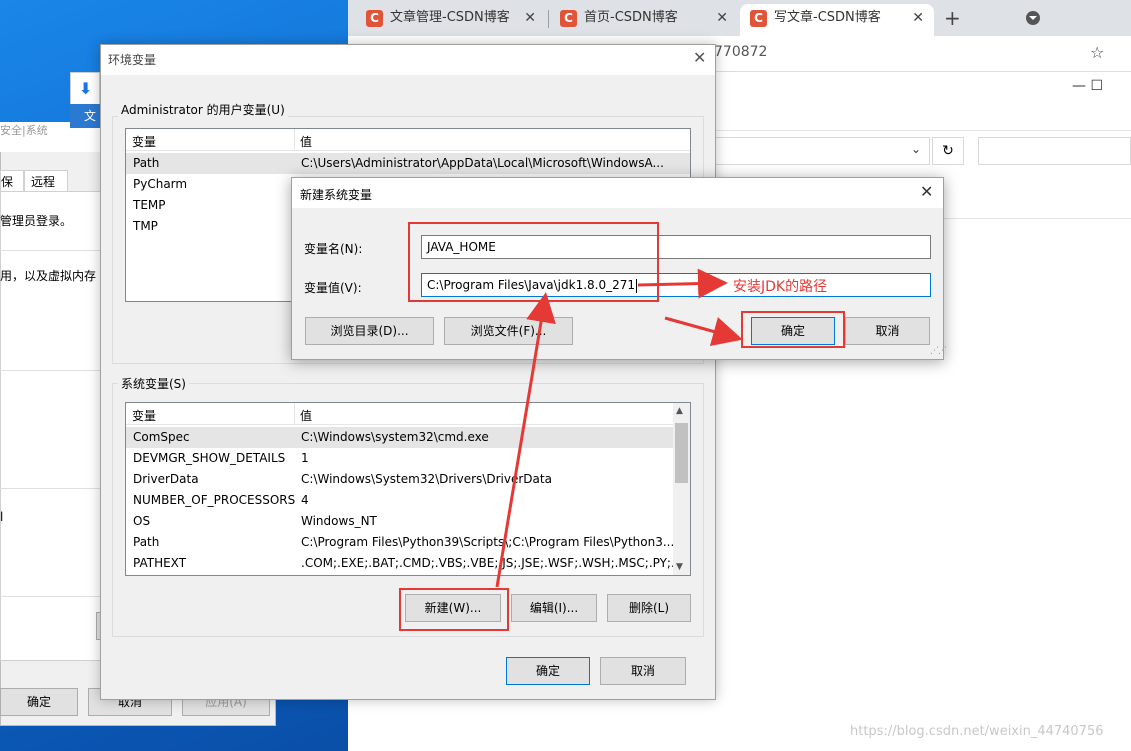 This screenshot has height=751, width=1131. I want to click on arrow-from-new, so click(525, 440).